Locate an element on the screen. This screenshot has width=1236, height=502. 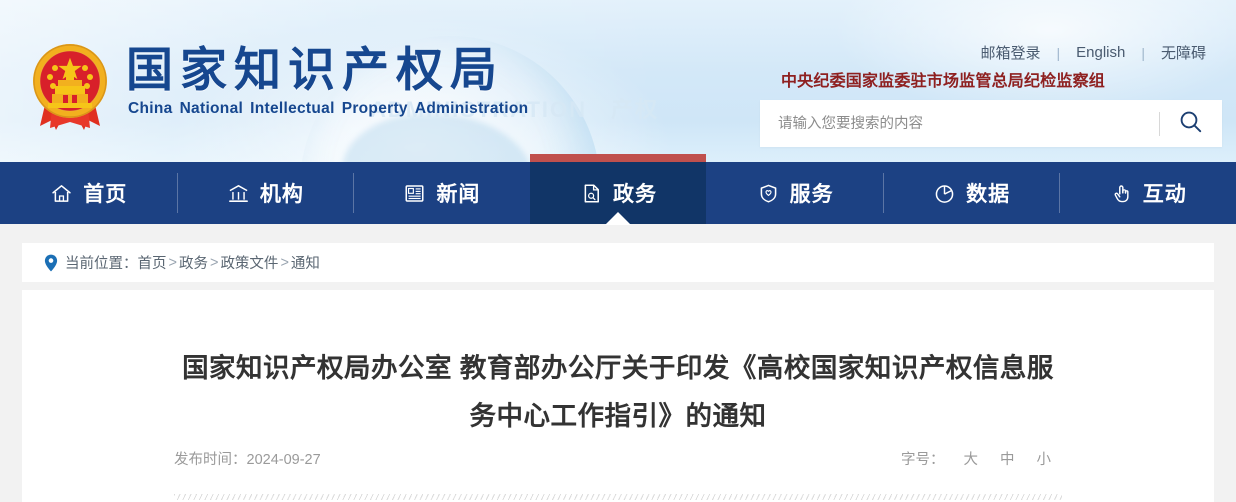
mail-login-link: 邮箱登录 is located at coordinates (1010, 52).